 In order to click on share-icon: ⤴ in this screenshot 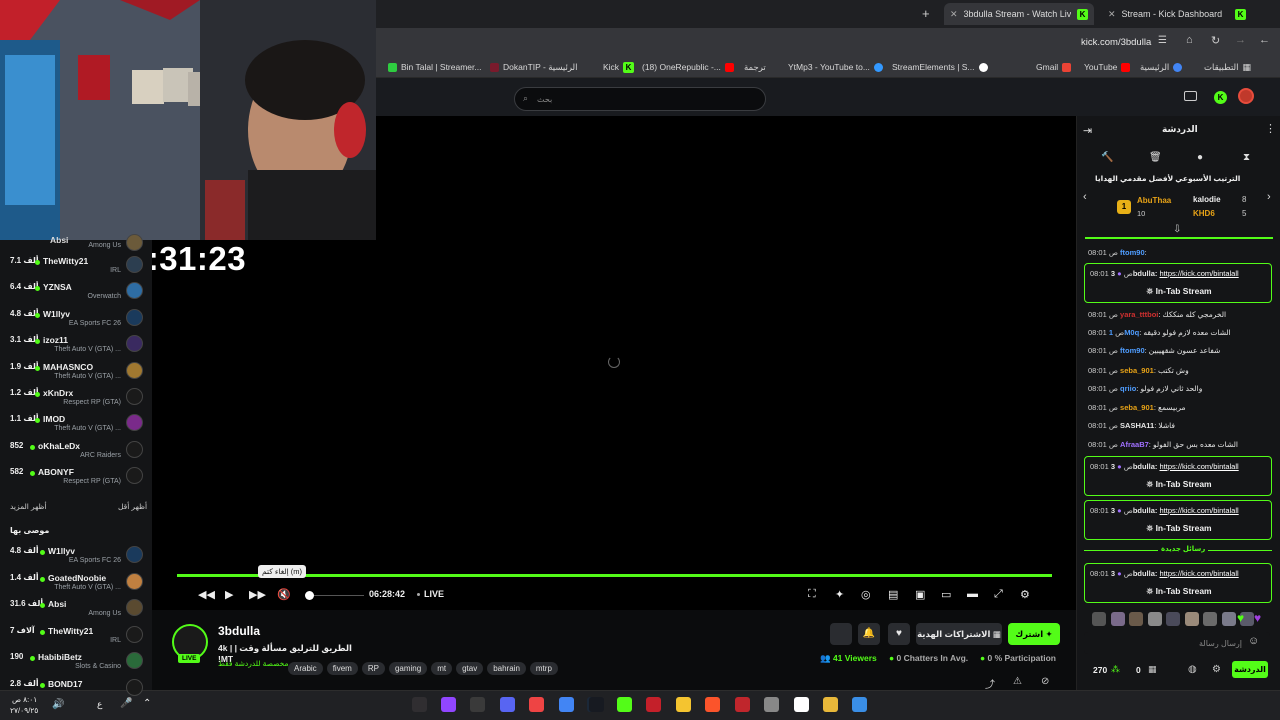, I will do `click(990, 683)`.